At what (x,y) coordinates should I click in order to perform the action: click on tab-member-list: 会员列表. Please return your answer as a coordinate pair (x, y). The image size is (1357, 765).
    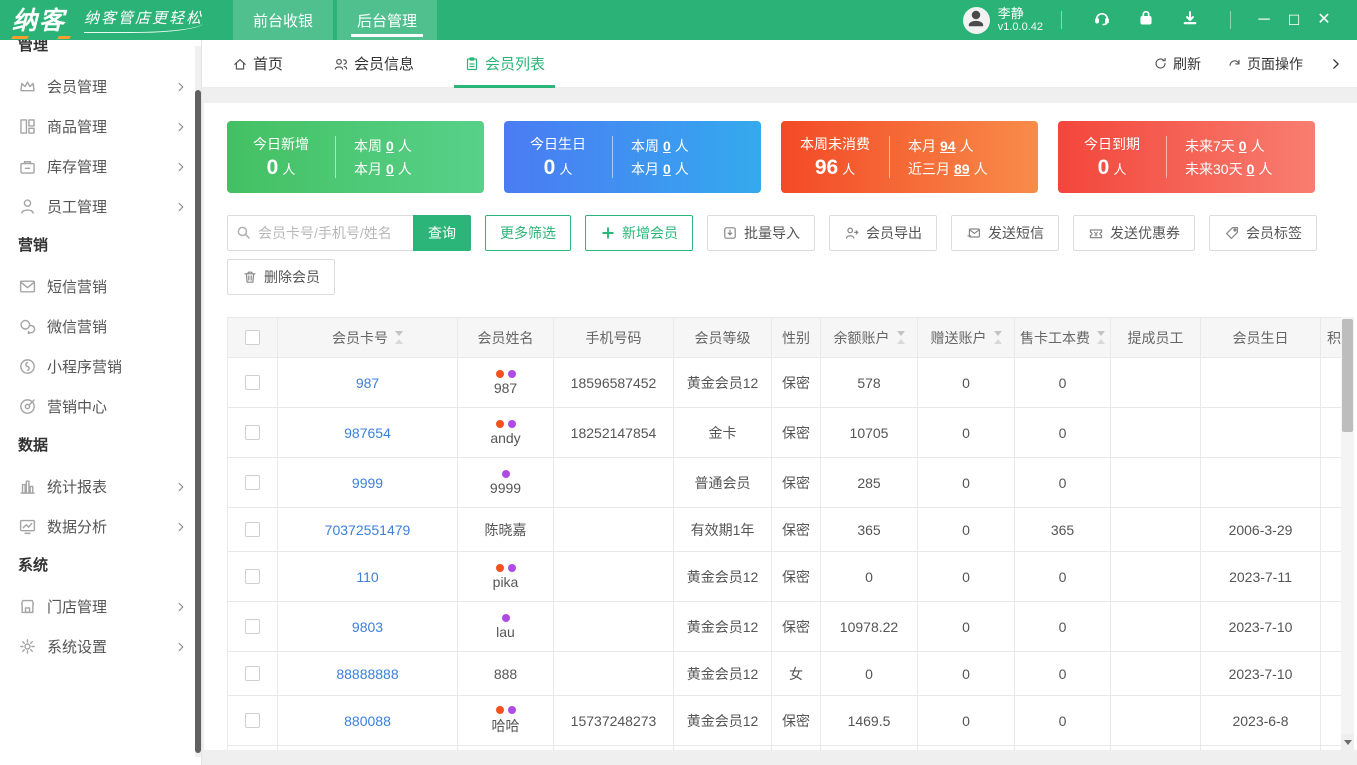
    Looking at the image, I should click on (505, 64).